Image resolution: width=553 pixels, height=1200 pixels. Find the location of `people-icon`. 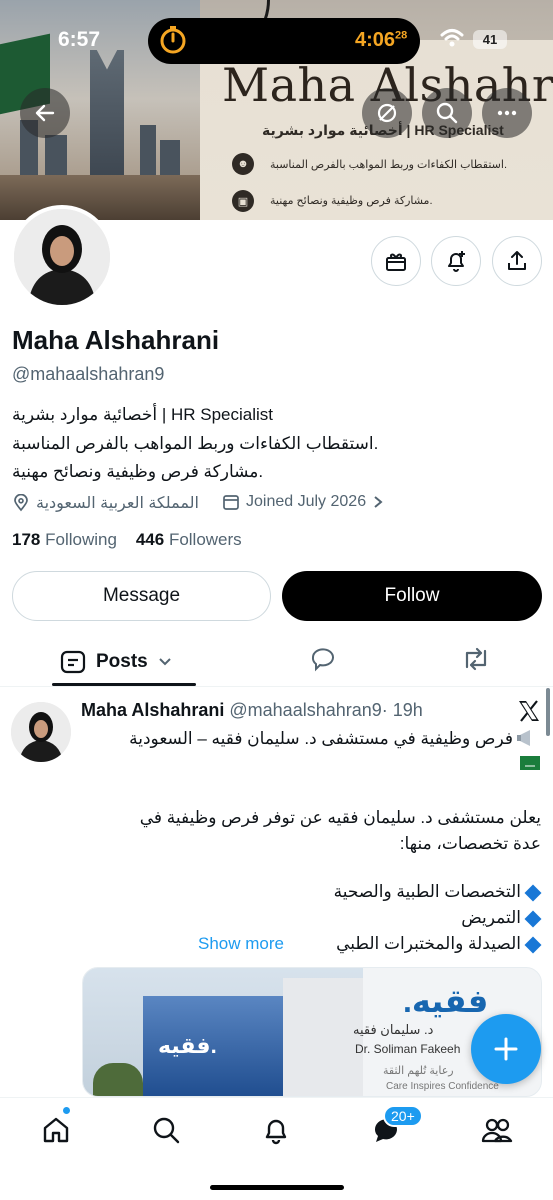

people-icon is located at coordinates (497, 1130).